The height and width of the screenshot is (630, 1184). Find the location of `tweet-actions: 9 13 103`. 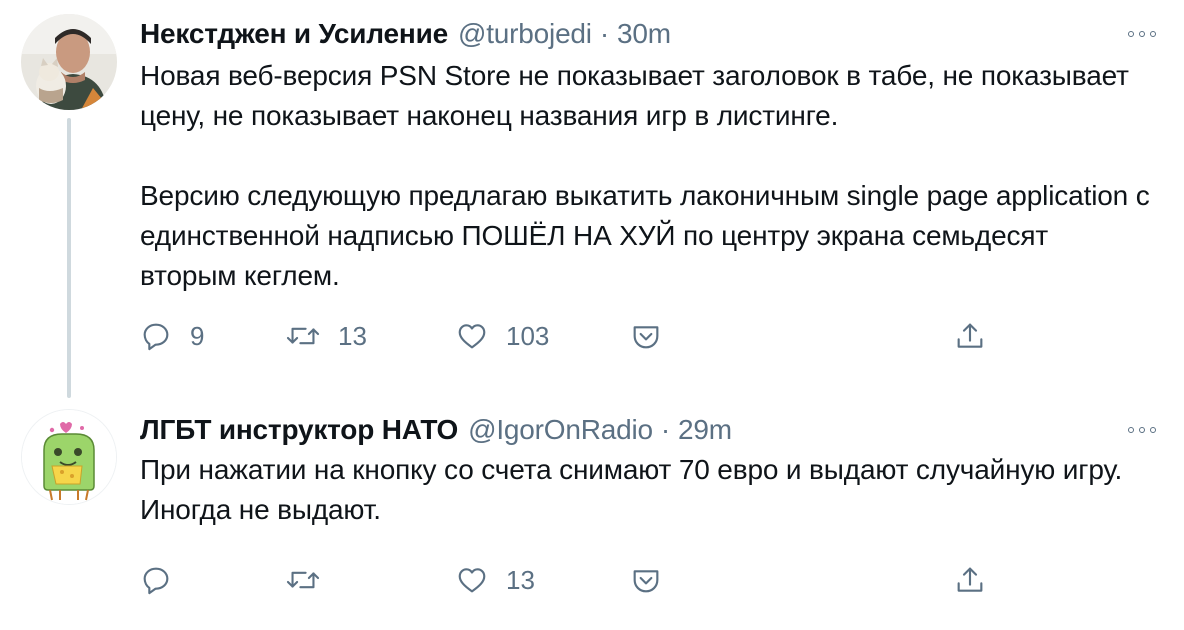

tweet-actions: 9 13 103 is located at coordinates (570, 336).